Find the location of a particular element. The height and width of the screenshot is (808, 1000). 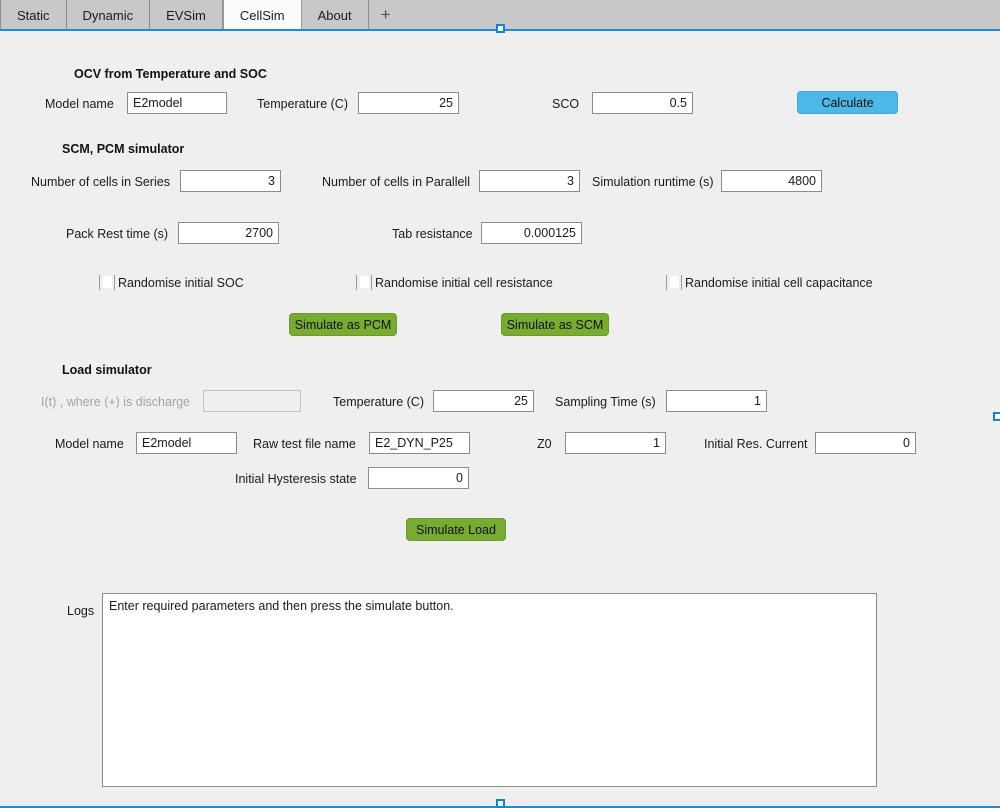

tab-resistance-input: 0.000125 is located at coordinates (531, 233).